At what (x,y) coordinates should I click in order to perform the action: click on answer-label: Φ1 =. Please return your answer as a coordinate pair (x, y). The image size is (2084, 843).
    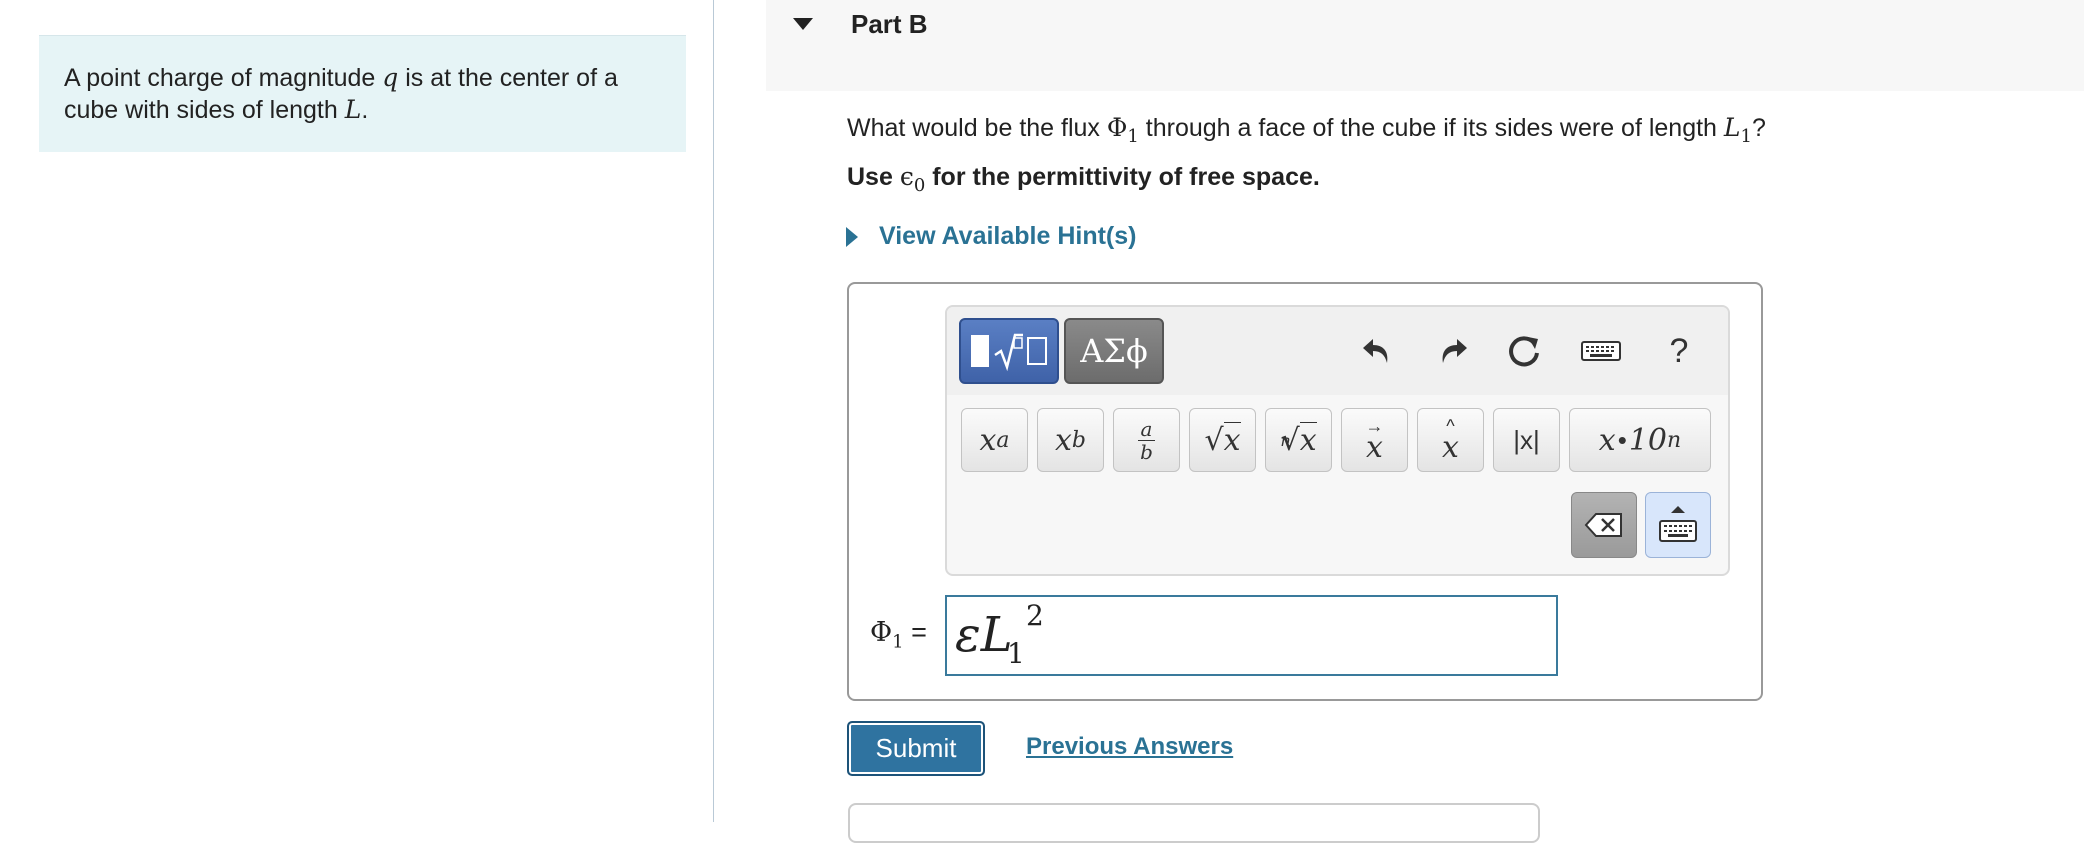
    Looking at the image, I should click on (898, 634).